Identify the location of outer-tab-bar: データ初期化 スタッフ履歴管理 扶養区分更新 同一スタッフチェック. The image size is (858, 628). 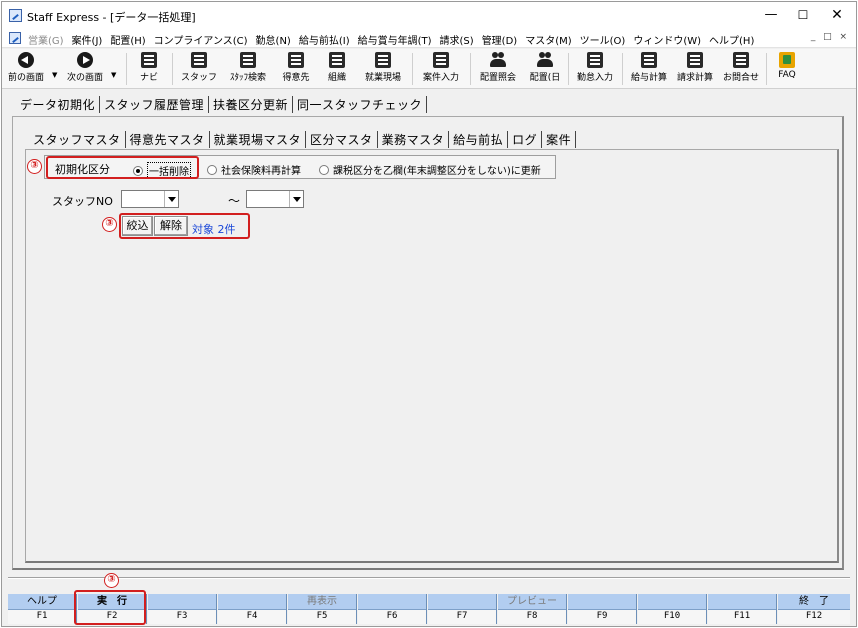
(222, 104).